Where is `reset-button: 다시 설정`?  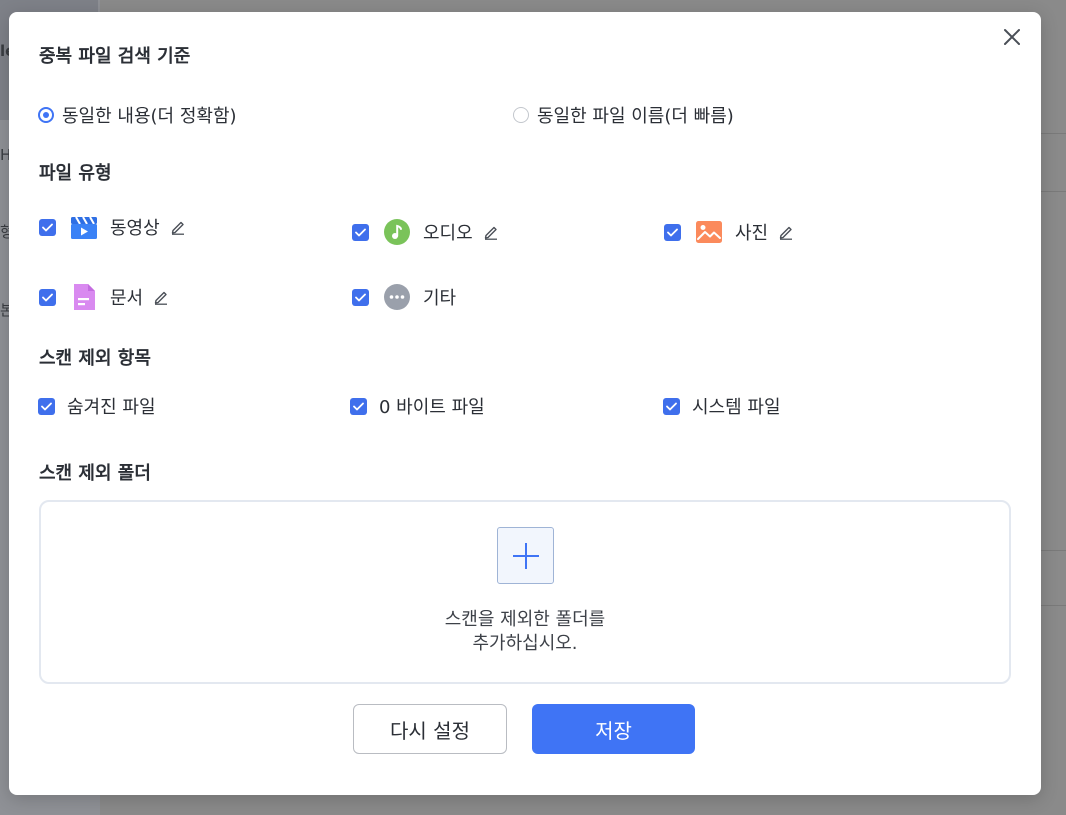
reset-button: 다시 설정 is located at coordinates (430, 729).